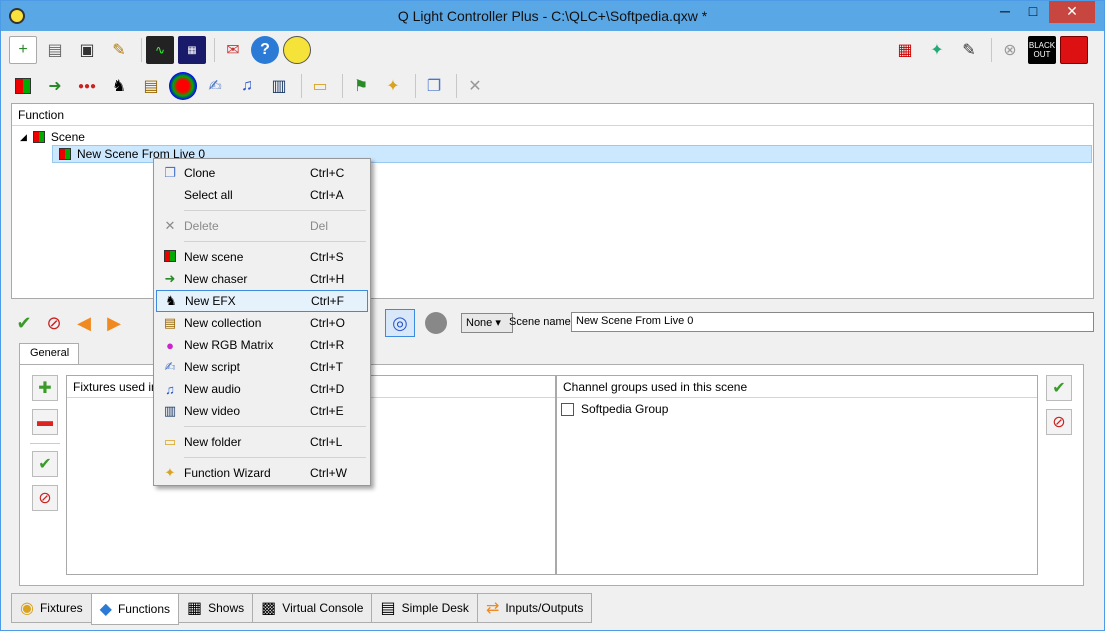 This screenshot has width=1105, height=631. I want to click on menu-label: New chaser, so click(216, 279).